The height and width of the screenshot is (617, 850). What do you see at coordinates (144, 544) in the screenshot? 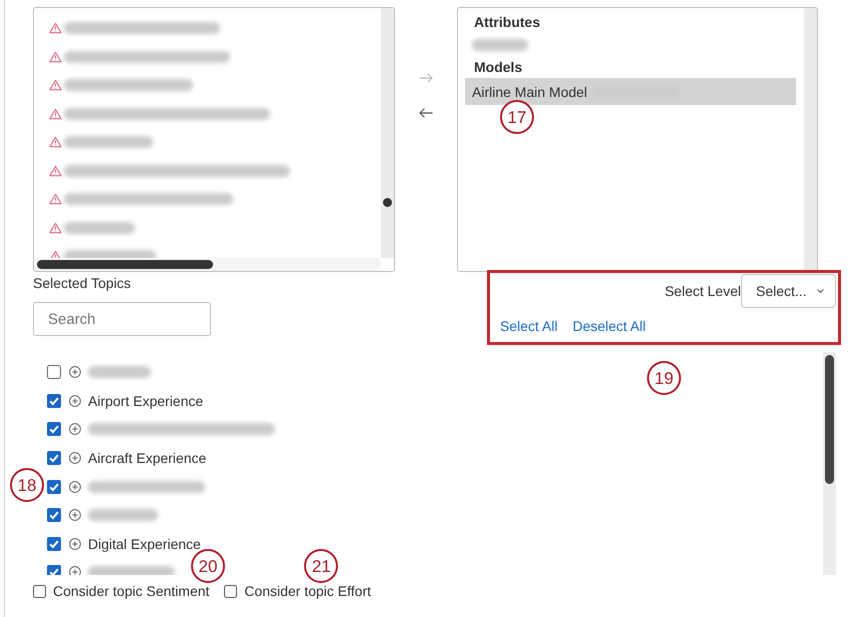
I see `topic-label: Digital Experience` at bounding box center [144, 544].